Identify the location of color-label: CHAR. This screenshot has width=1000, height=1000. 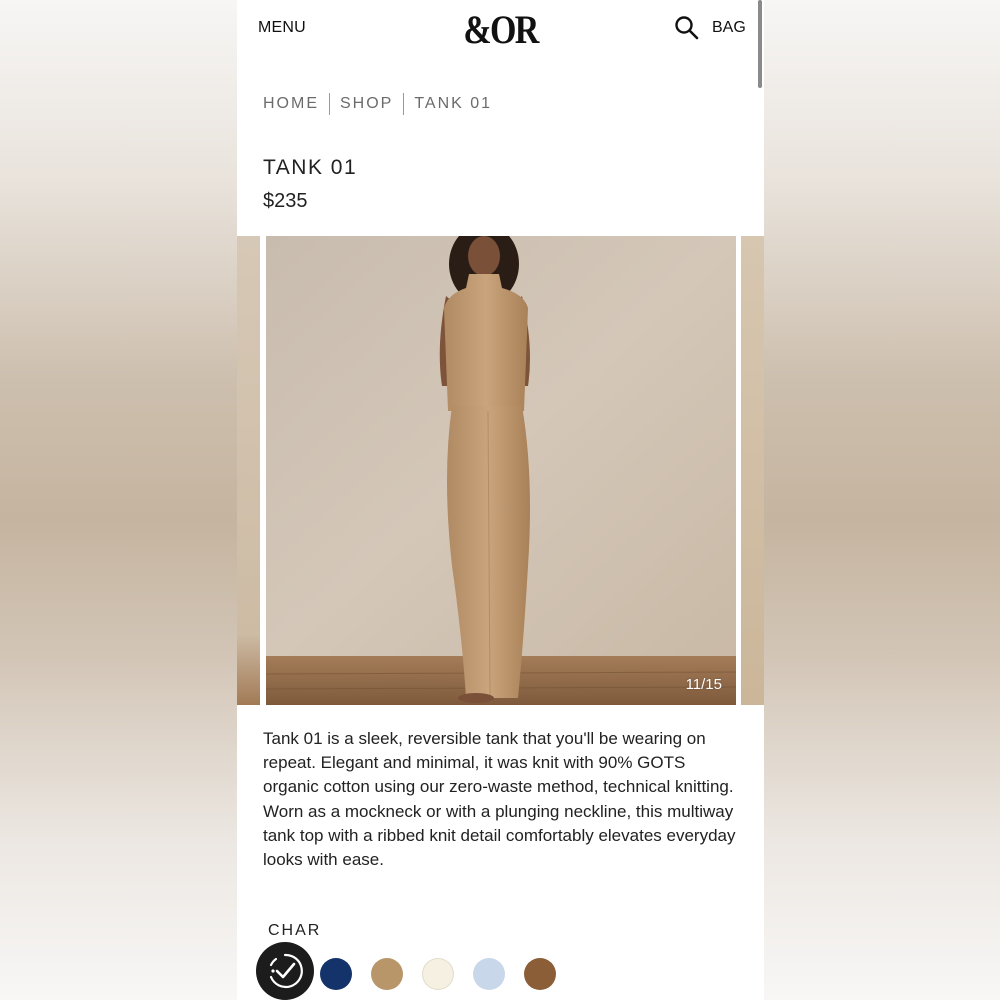
(295, 930).